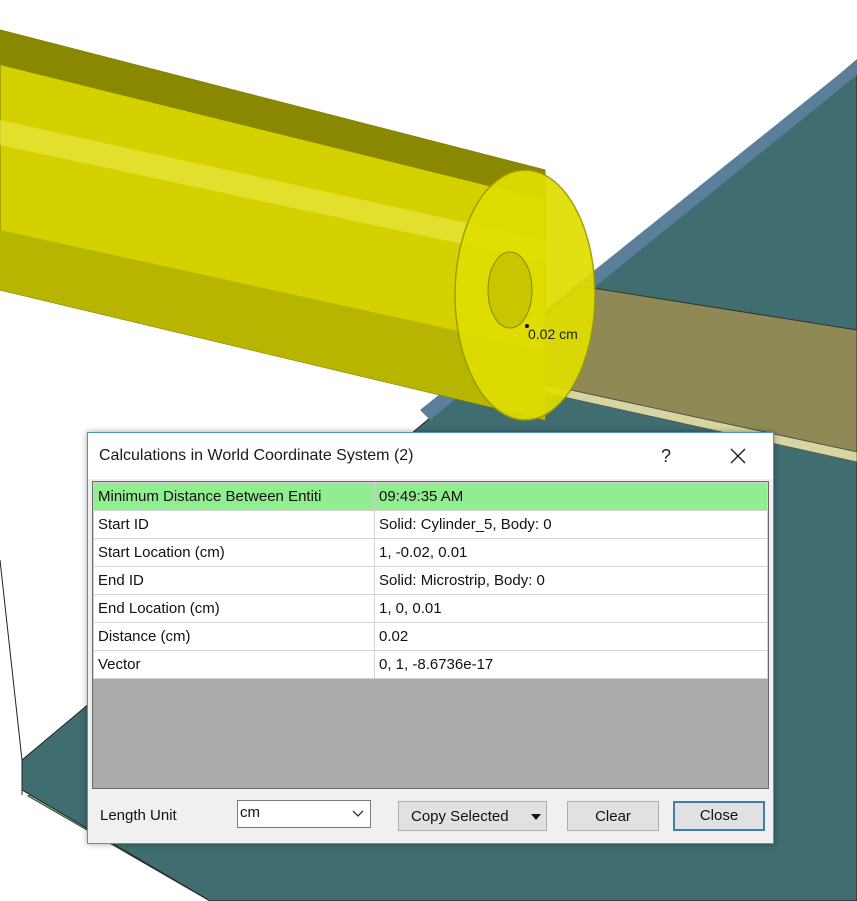  What do you see at coordinates (138, 815) in the screenshot?
I see `length-unit-label: Length Unit` at bounding box center [138, 815].